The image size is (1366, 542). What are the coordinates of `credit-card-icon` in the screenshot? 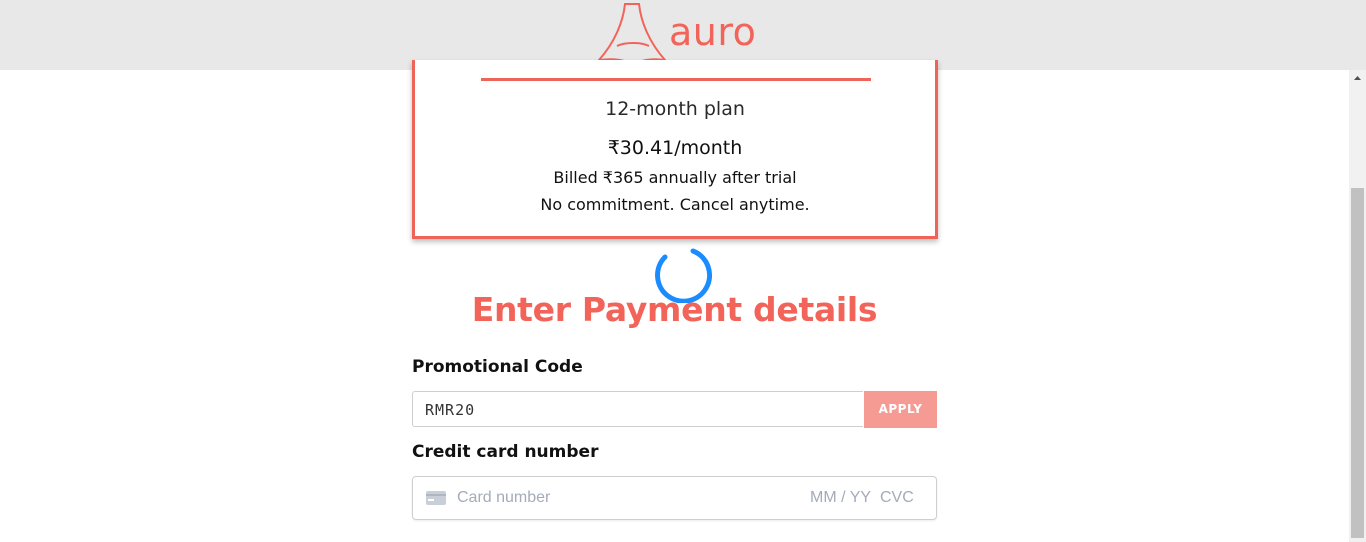 It's located at (436, 498).